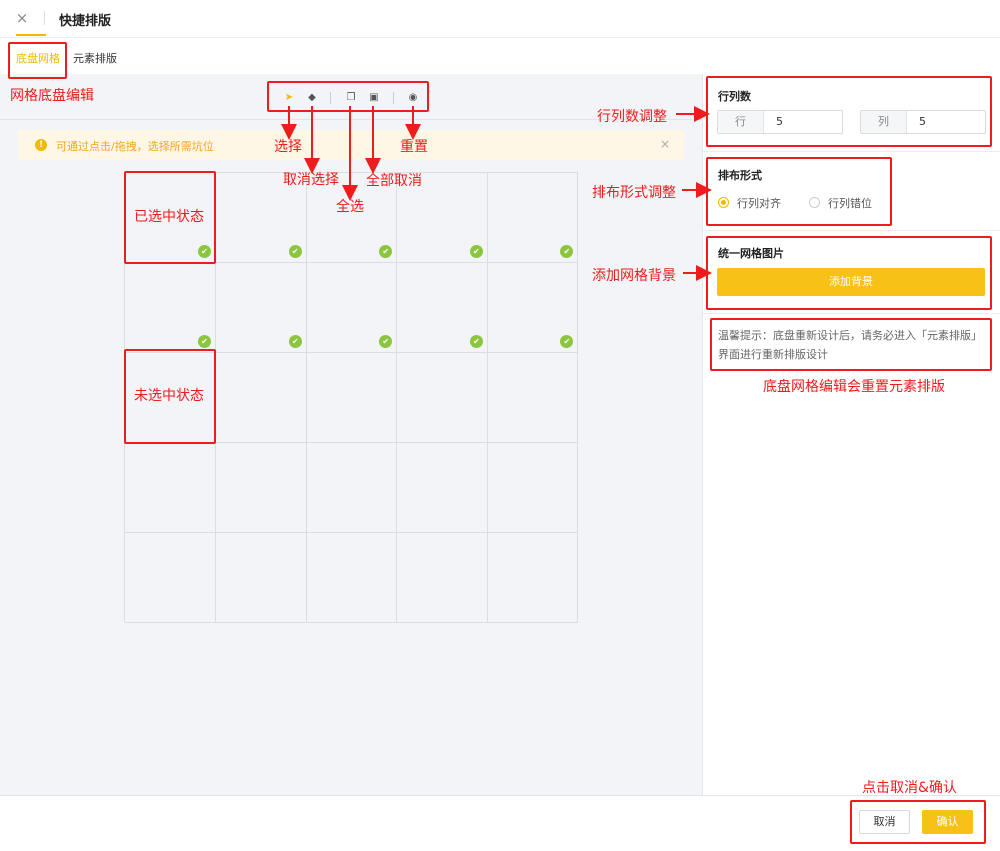  Describe the element at coordinates (634, 276) in the screenshot. I see `annotation-add-bg: 添加网格背景` at that location.